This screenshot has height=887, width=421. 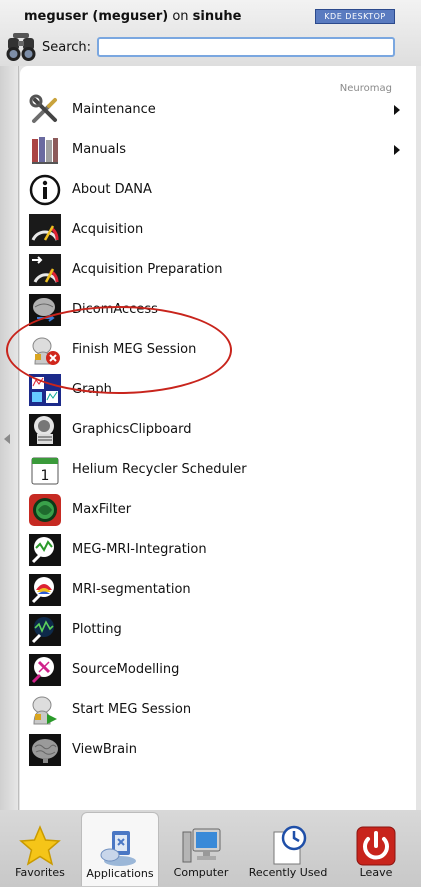 What do you see at coordinates (147, 269) in the screenshot?
I see `menu-item-label: Acquisition Preparation` at bounding box center [147, 269].